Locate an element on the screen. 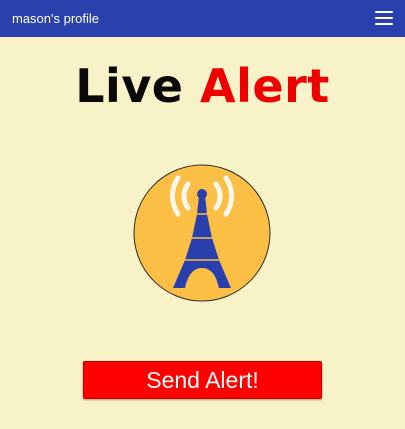 The image size is (405, 429). app-title-alert: Alert is located at coordinates (265, 86).